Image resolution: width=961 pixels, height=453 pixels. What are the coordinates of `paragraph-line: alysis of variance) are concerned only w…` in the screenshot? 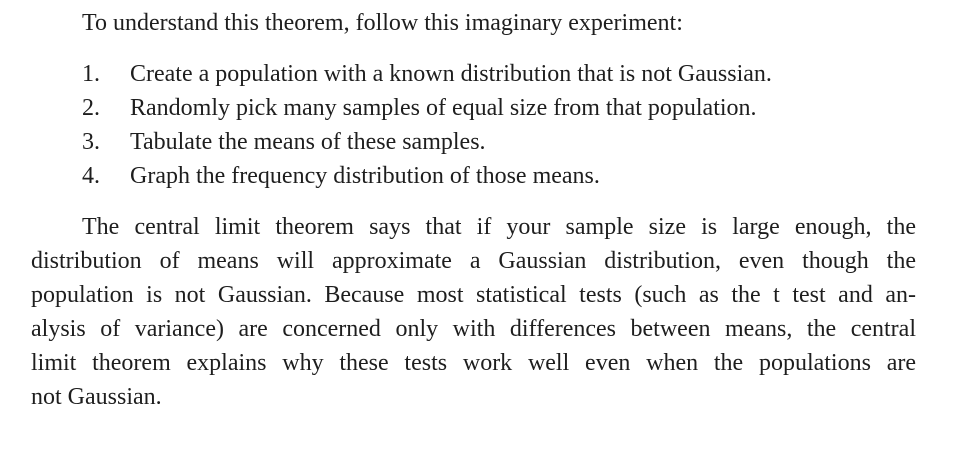 It's located at (473, 329).